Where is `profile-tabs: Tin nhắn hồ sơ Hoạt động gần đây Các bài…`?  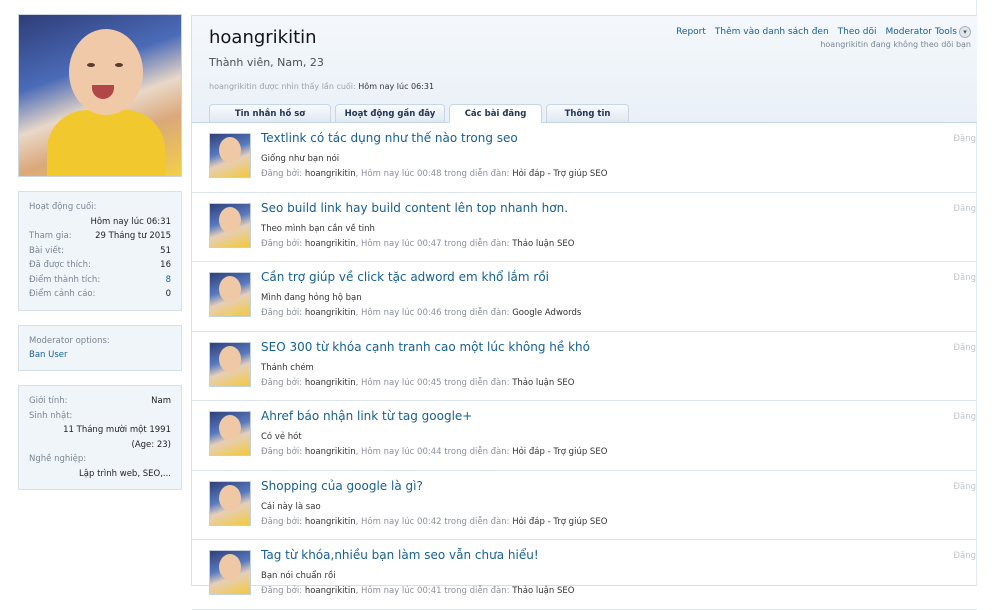 profile-tabs: Tin nhắn hồ sơ Hoạt động gần đây Các bài… is located at coordinates (419, 113).